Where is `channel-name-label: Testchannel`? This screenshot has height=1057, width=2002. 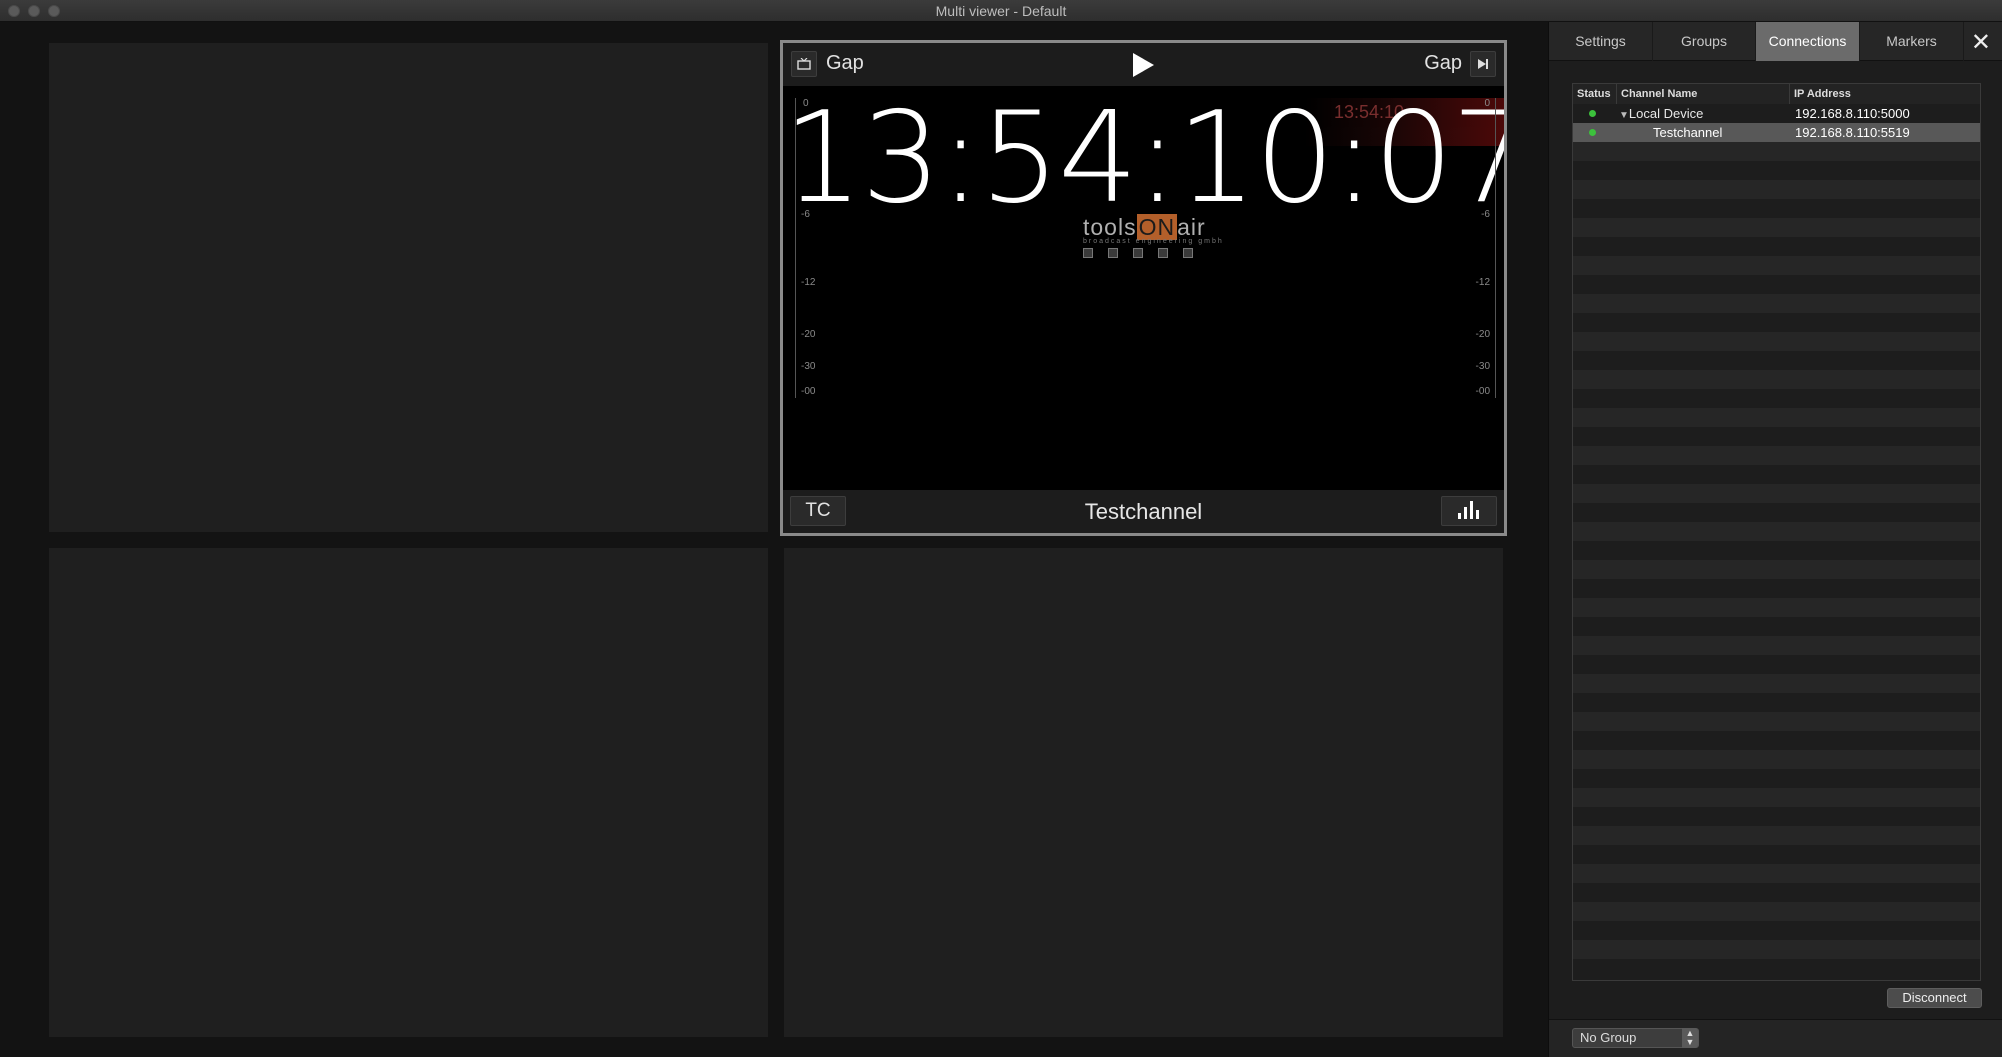
channel-name-label: Testchannel is located at coordinates (1143, 511).